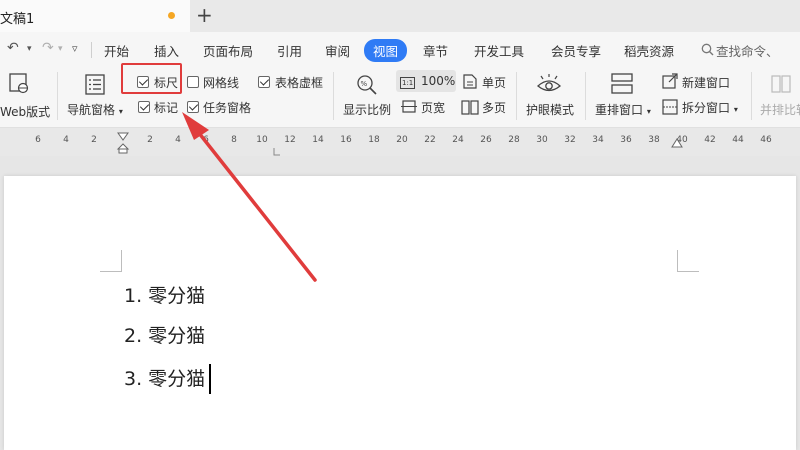 Image resolution: width=800 pixels, height=450 pixels. What do you see at coordinates (367, 109) in the screenshot?
I see `zoom-display-button: 显示比例` at bounding box center [367, 109].